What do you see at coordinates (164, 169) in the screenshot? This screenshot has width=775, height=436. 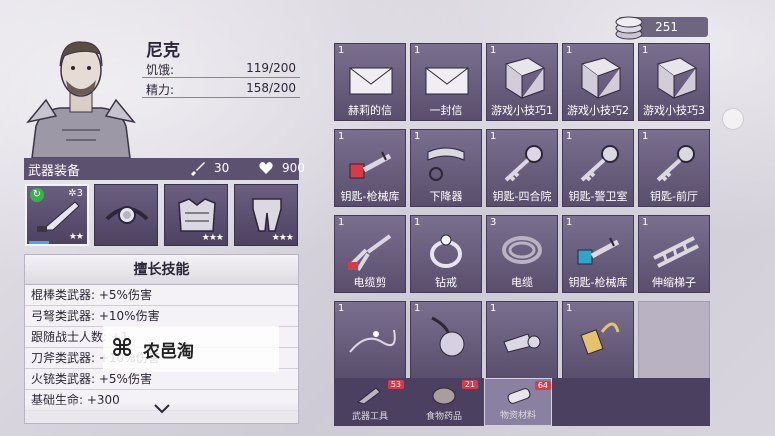 I see `equipment-header: 武器装备 30 900` at bounding box center [164, 169].